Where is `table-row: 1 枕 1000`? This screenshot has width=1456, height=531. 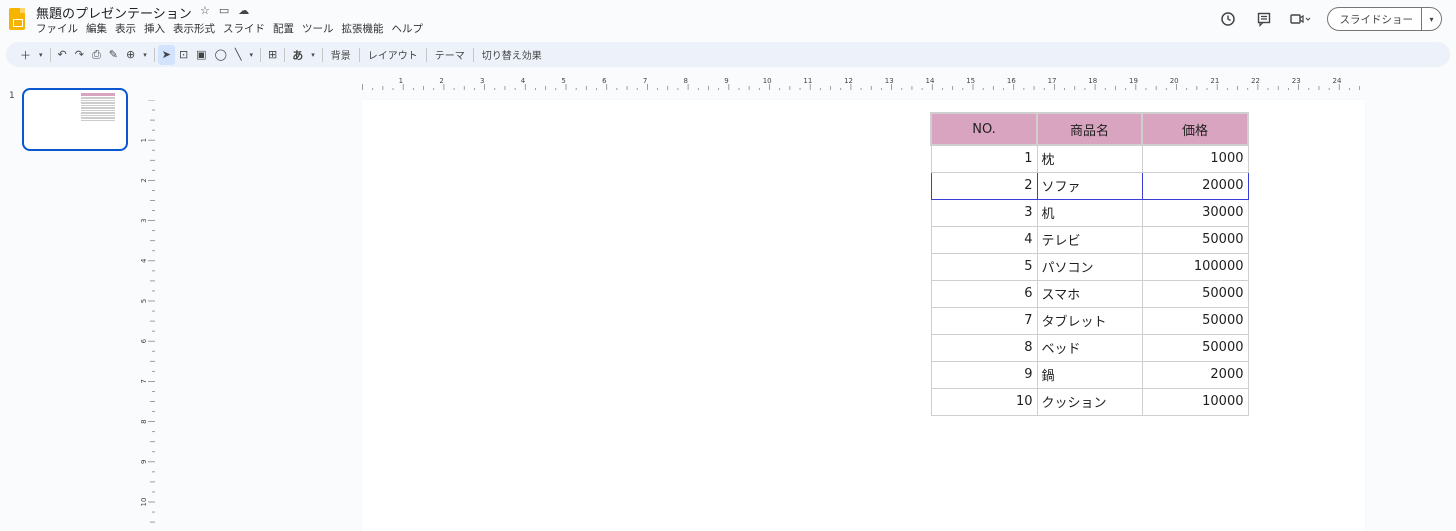
table-row: 1 枕 1000 is located at coordinates (1089, 158).